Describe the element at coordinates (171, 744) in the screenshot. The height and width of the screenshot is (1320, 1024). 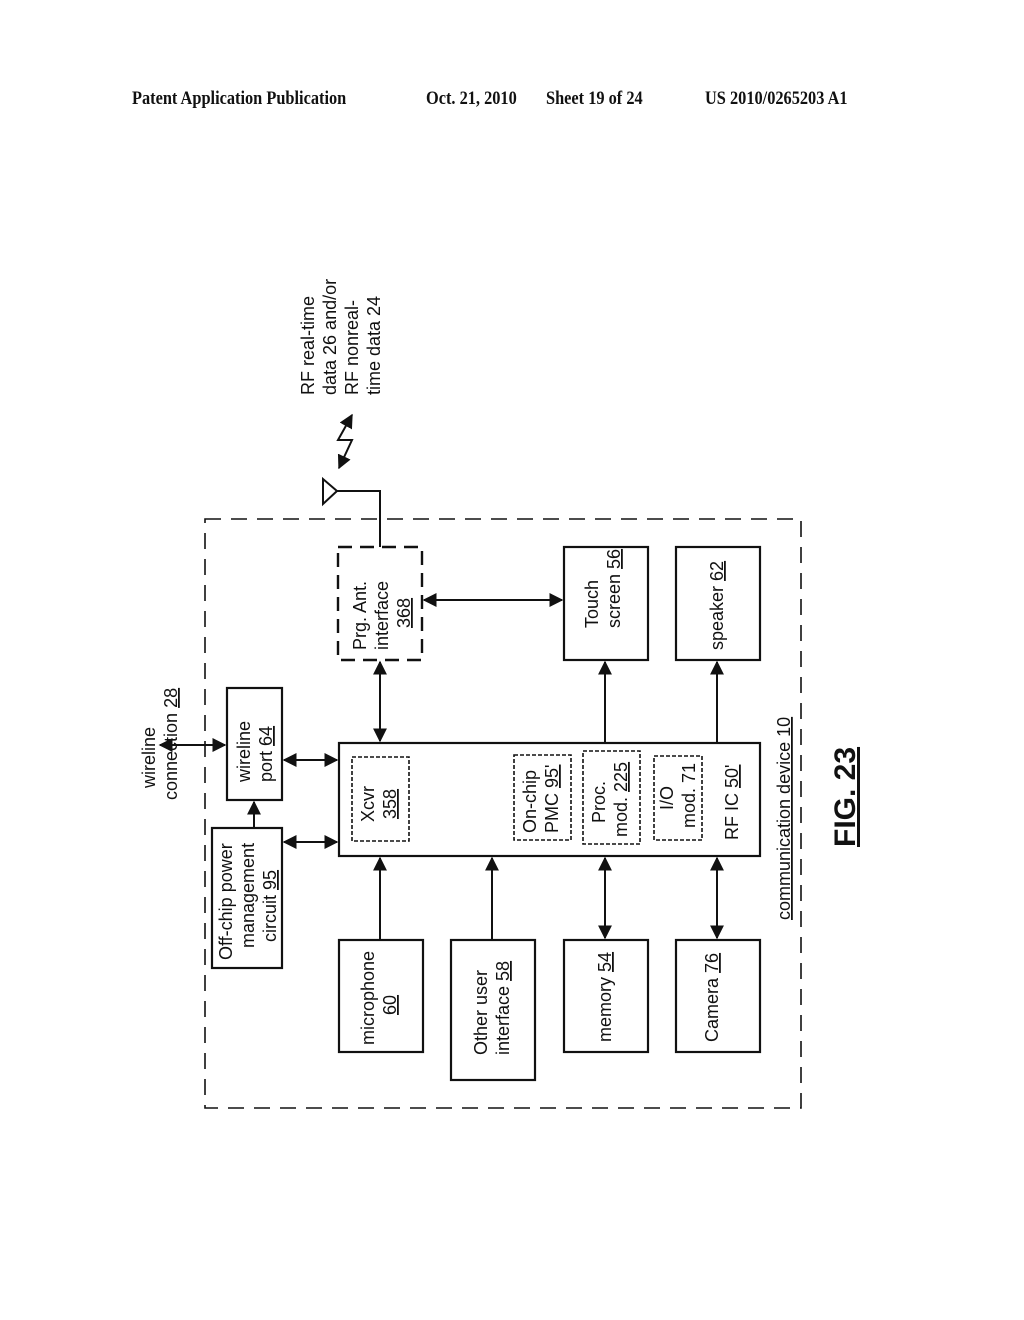
I see `svg-text: connection 28` at that location.